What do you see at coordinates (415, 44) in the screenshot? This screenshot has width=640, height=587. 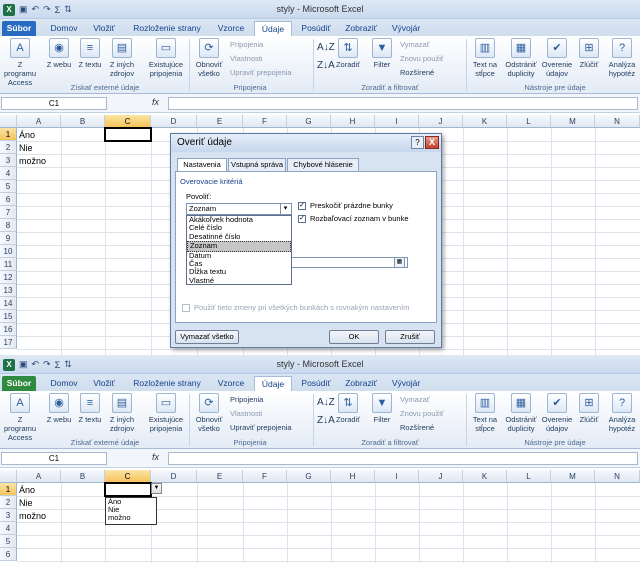 I see `clear-filter-button: Vymazať` at bounding box center [415, 44].